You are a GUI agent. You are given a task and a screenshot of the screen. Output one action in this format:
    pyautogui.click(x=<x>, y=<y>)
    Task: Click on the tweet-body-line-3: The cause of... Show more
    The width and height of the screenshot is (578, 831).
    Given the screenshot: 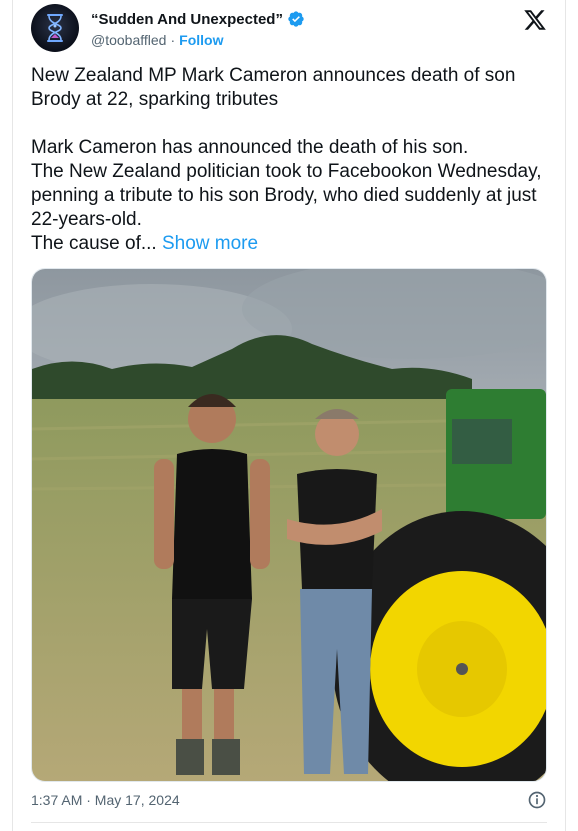 What is the action you would take?
    pyautogui.click(x=291, y=244)
    